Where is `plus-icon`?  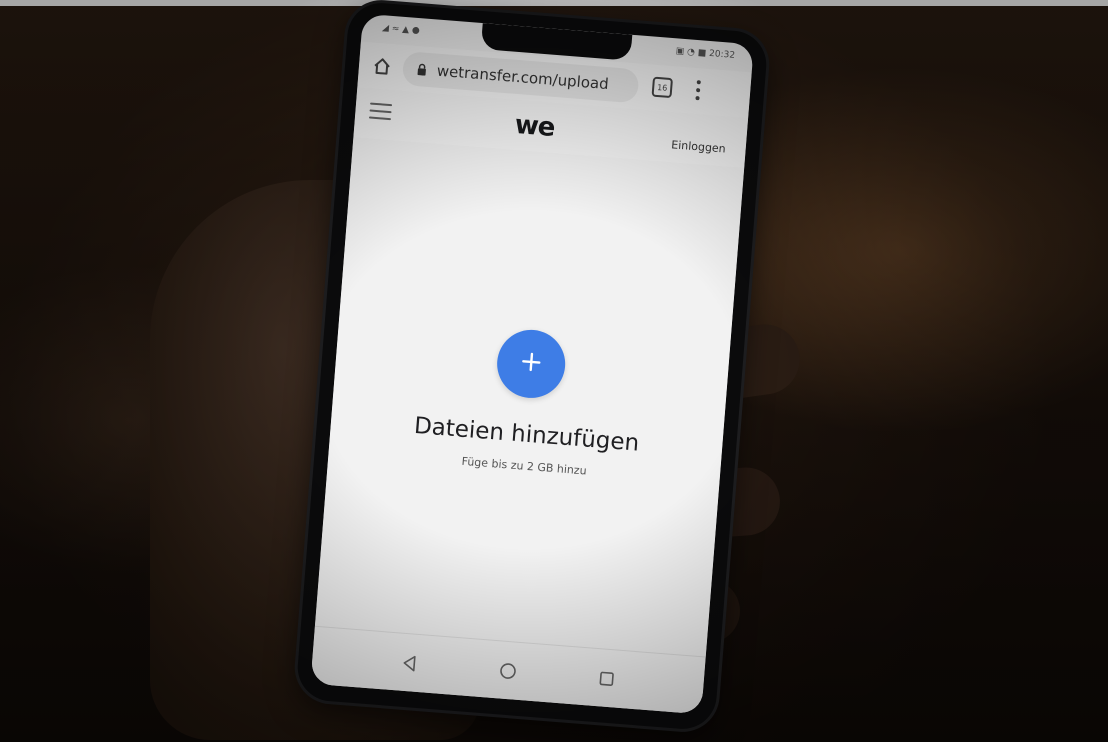 plus-icon is located at coordinates (531, 364).